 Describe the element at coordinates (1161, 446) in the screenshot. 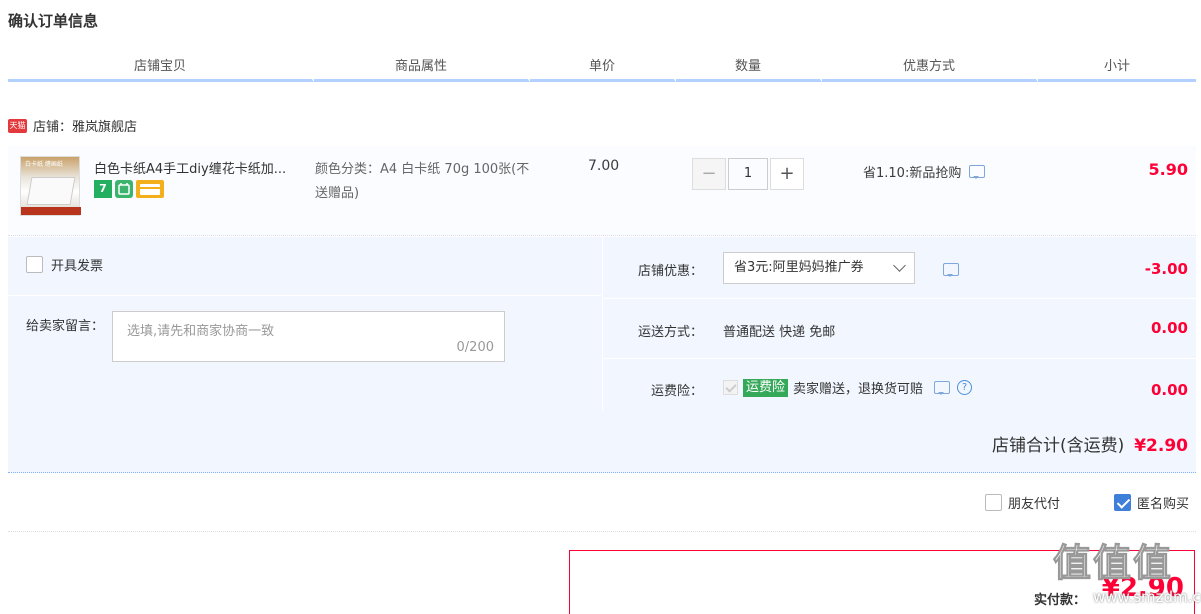

I see `shop-total-amount: ¥2.90` at that location.